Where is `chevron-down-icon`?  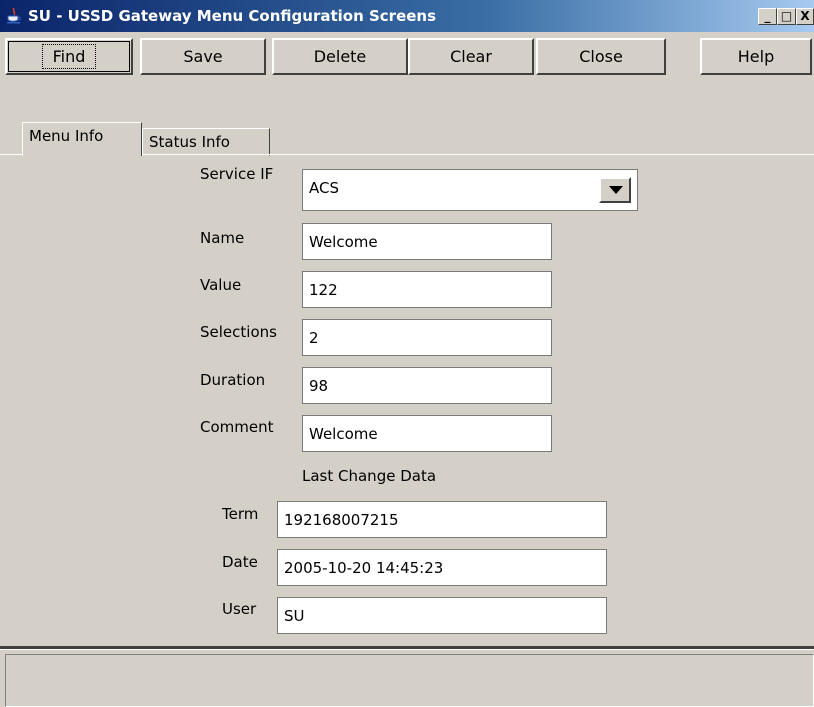 chevron-down-icon is located at coordinates (616, 190).